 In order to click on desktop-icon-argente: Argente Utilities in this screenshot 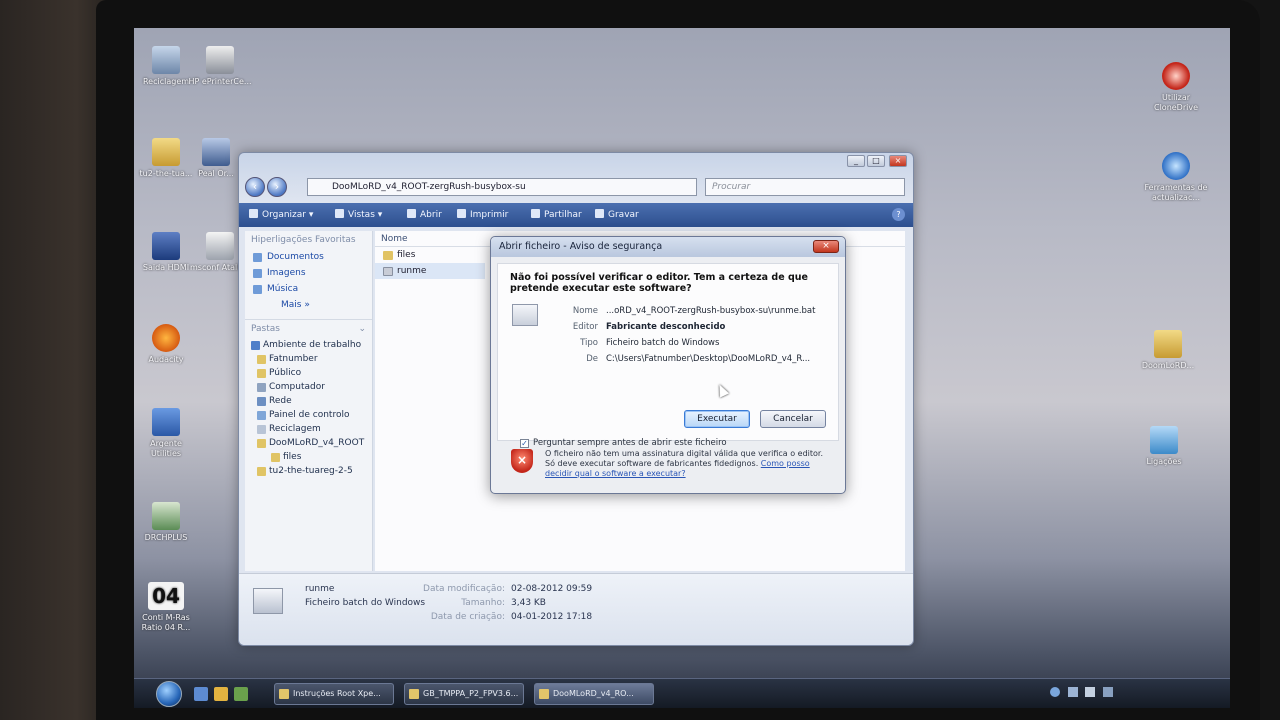, I will do `click(166, 433)`.